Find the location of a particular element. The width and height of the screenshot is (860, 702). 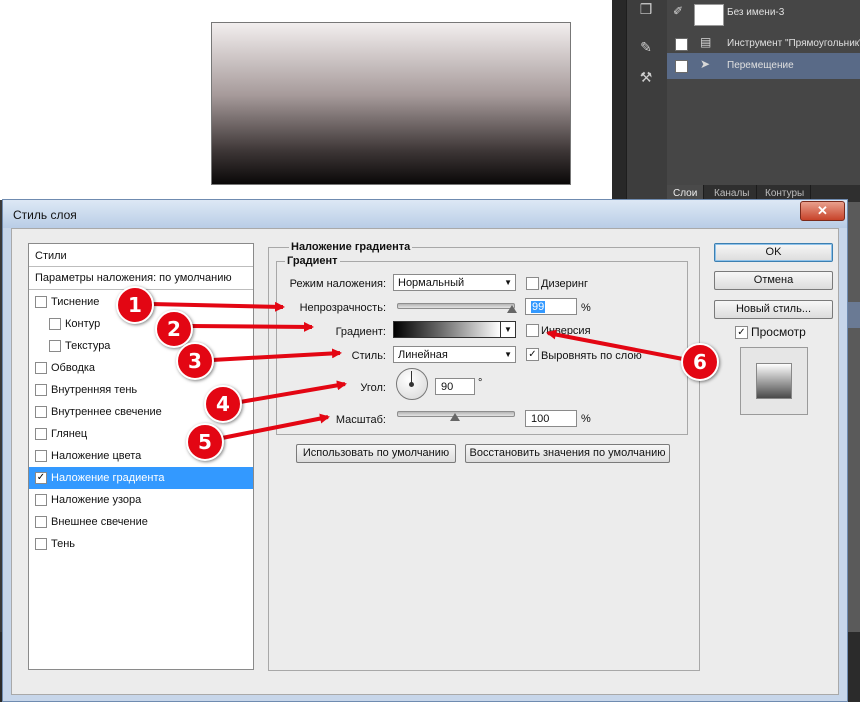

angle-dial is located at coordinates (412, 384).